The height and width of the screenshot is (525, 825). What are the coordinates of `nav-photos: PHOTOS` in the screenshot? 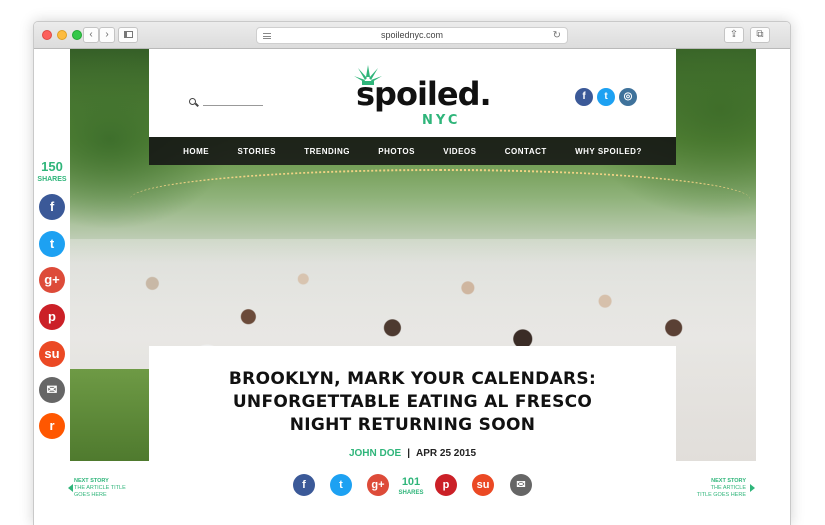 It's located at (396, 151).